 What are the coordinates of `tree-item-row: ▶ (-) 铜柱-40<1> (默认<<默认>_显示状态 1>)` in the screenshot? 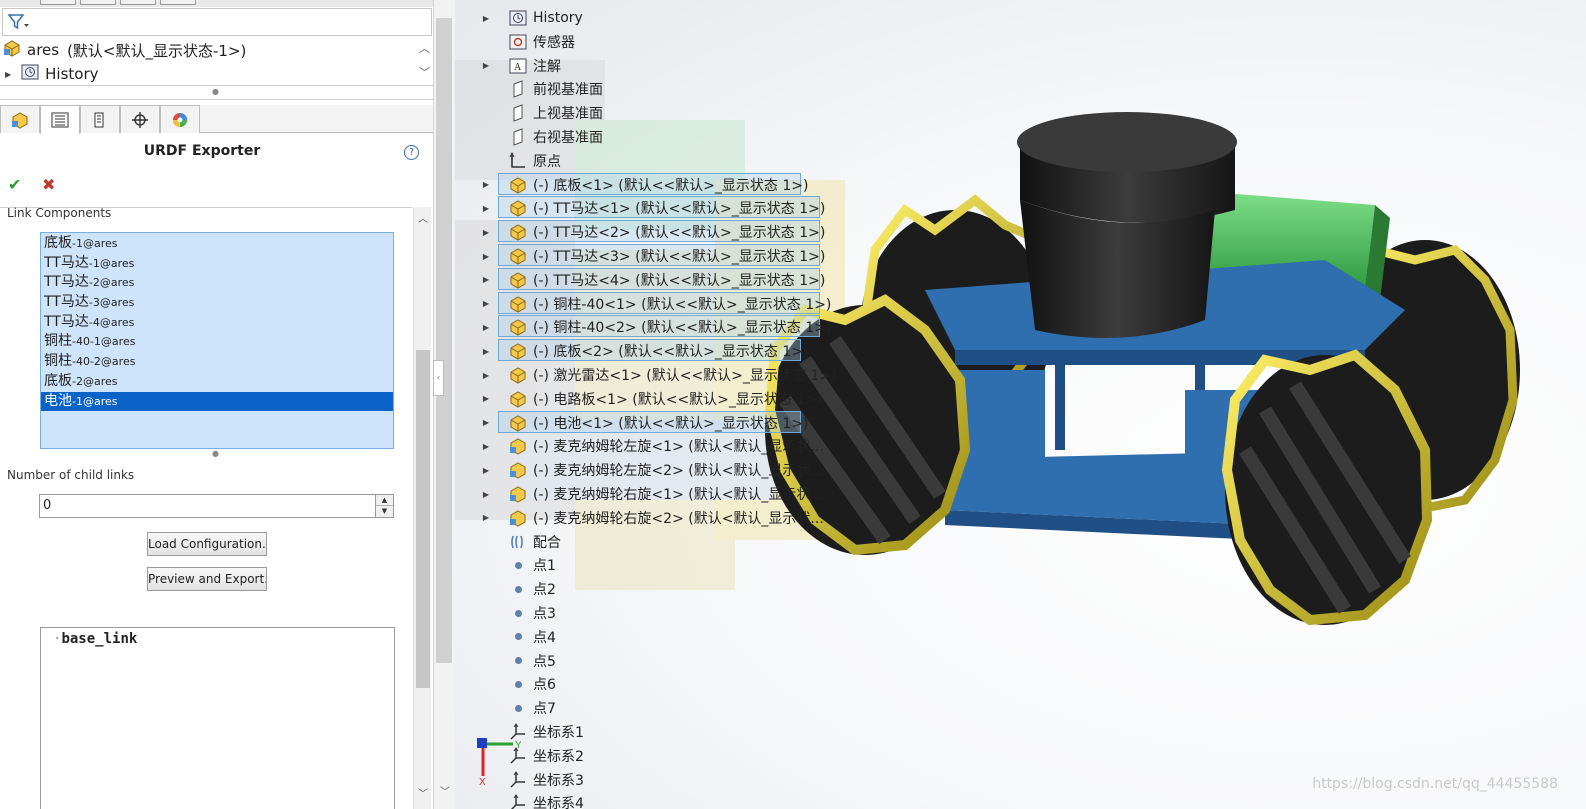 It's located at (655, 304).